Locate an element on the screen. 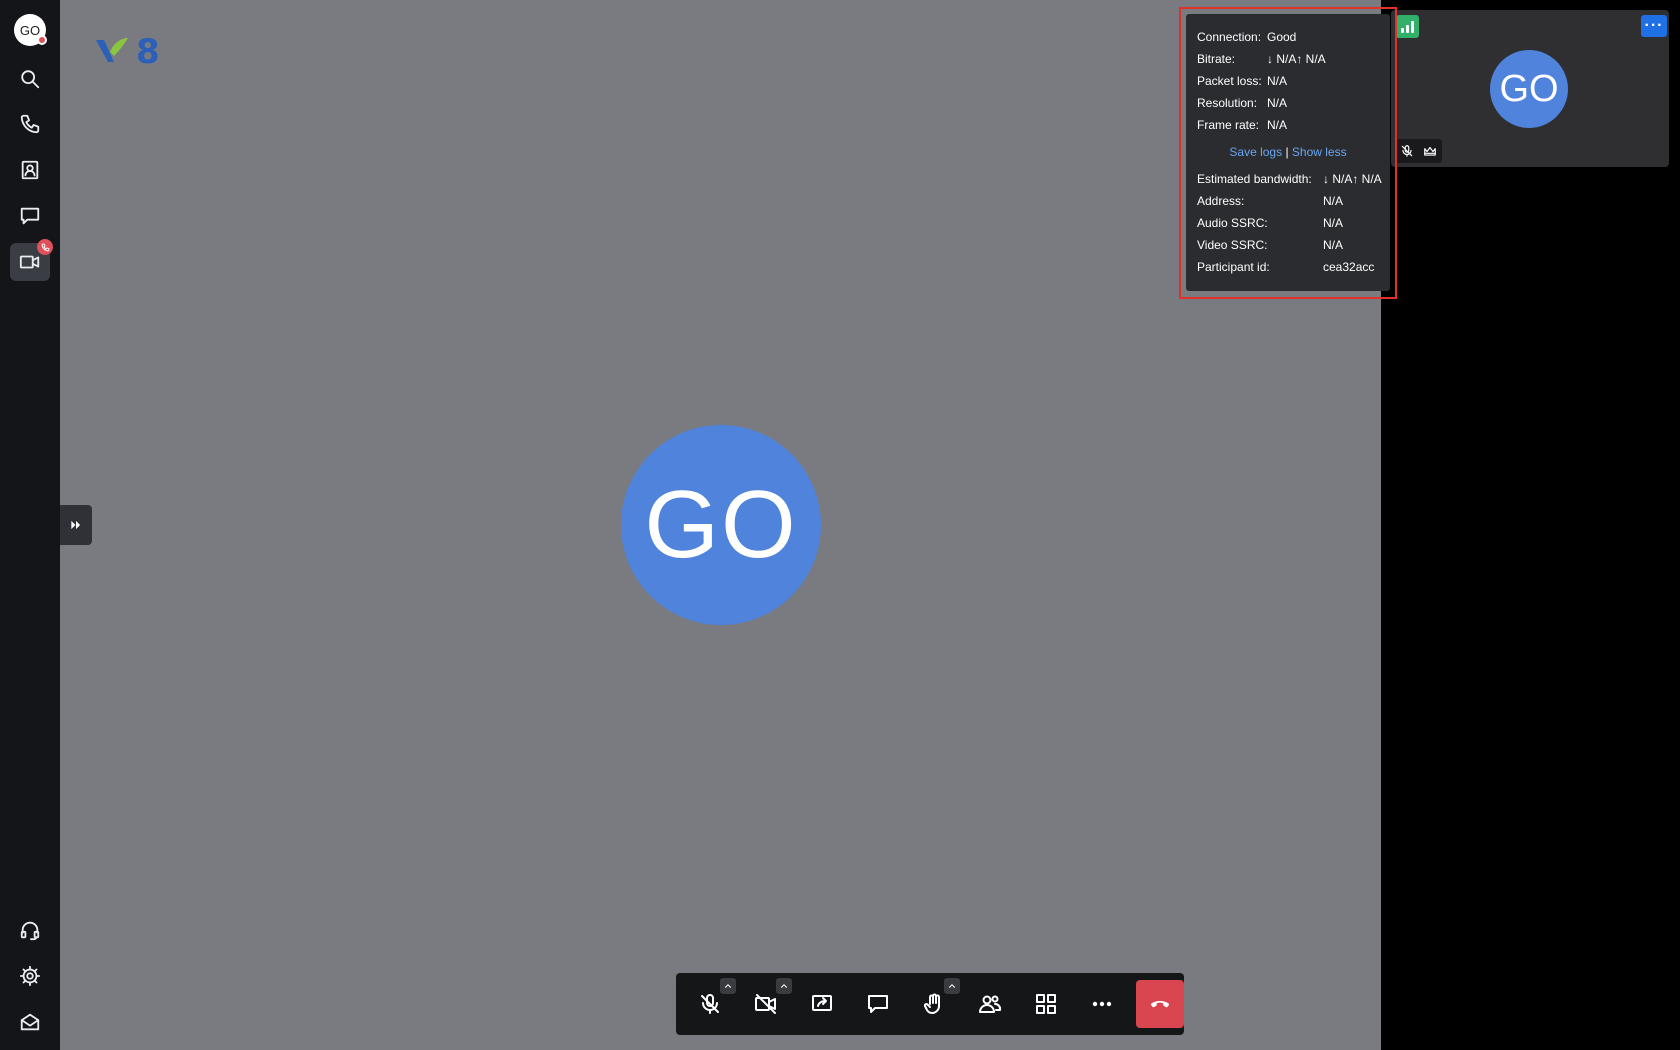 The image size is (1680, 1050). sidebar-item-support is located at coordinates (30, 930).